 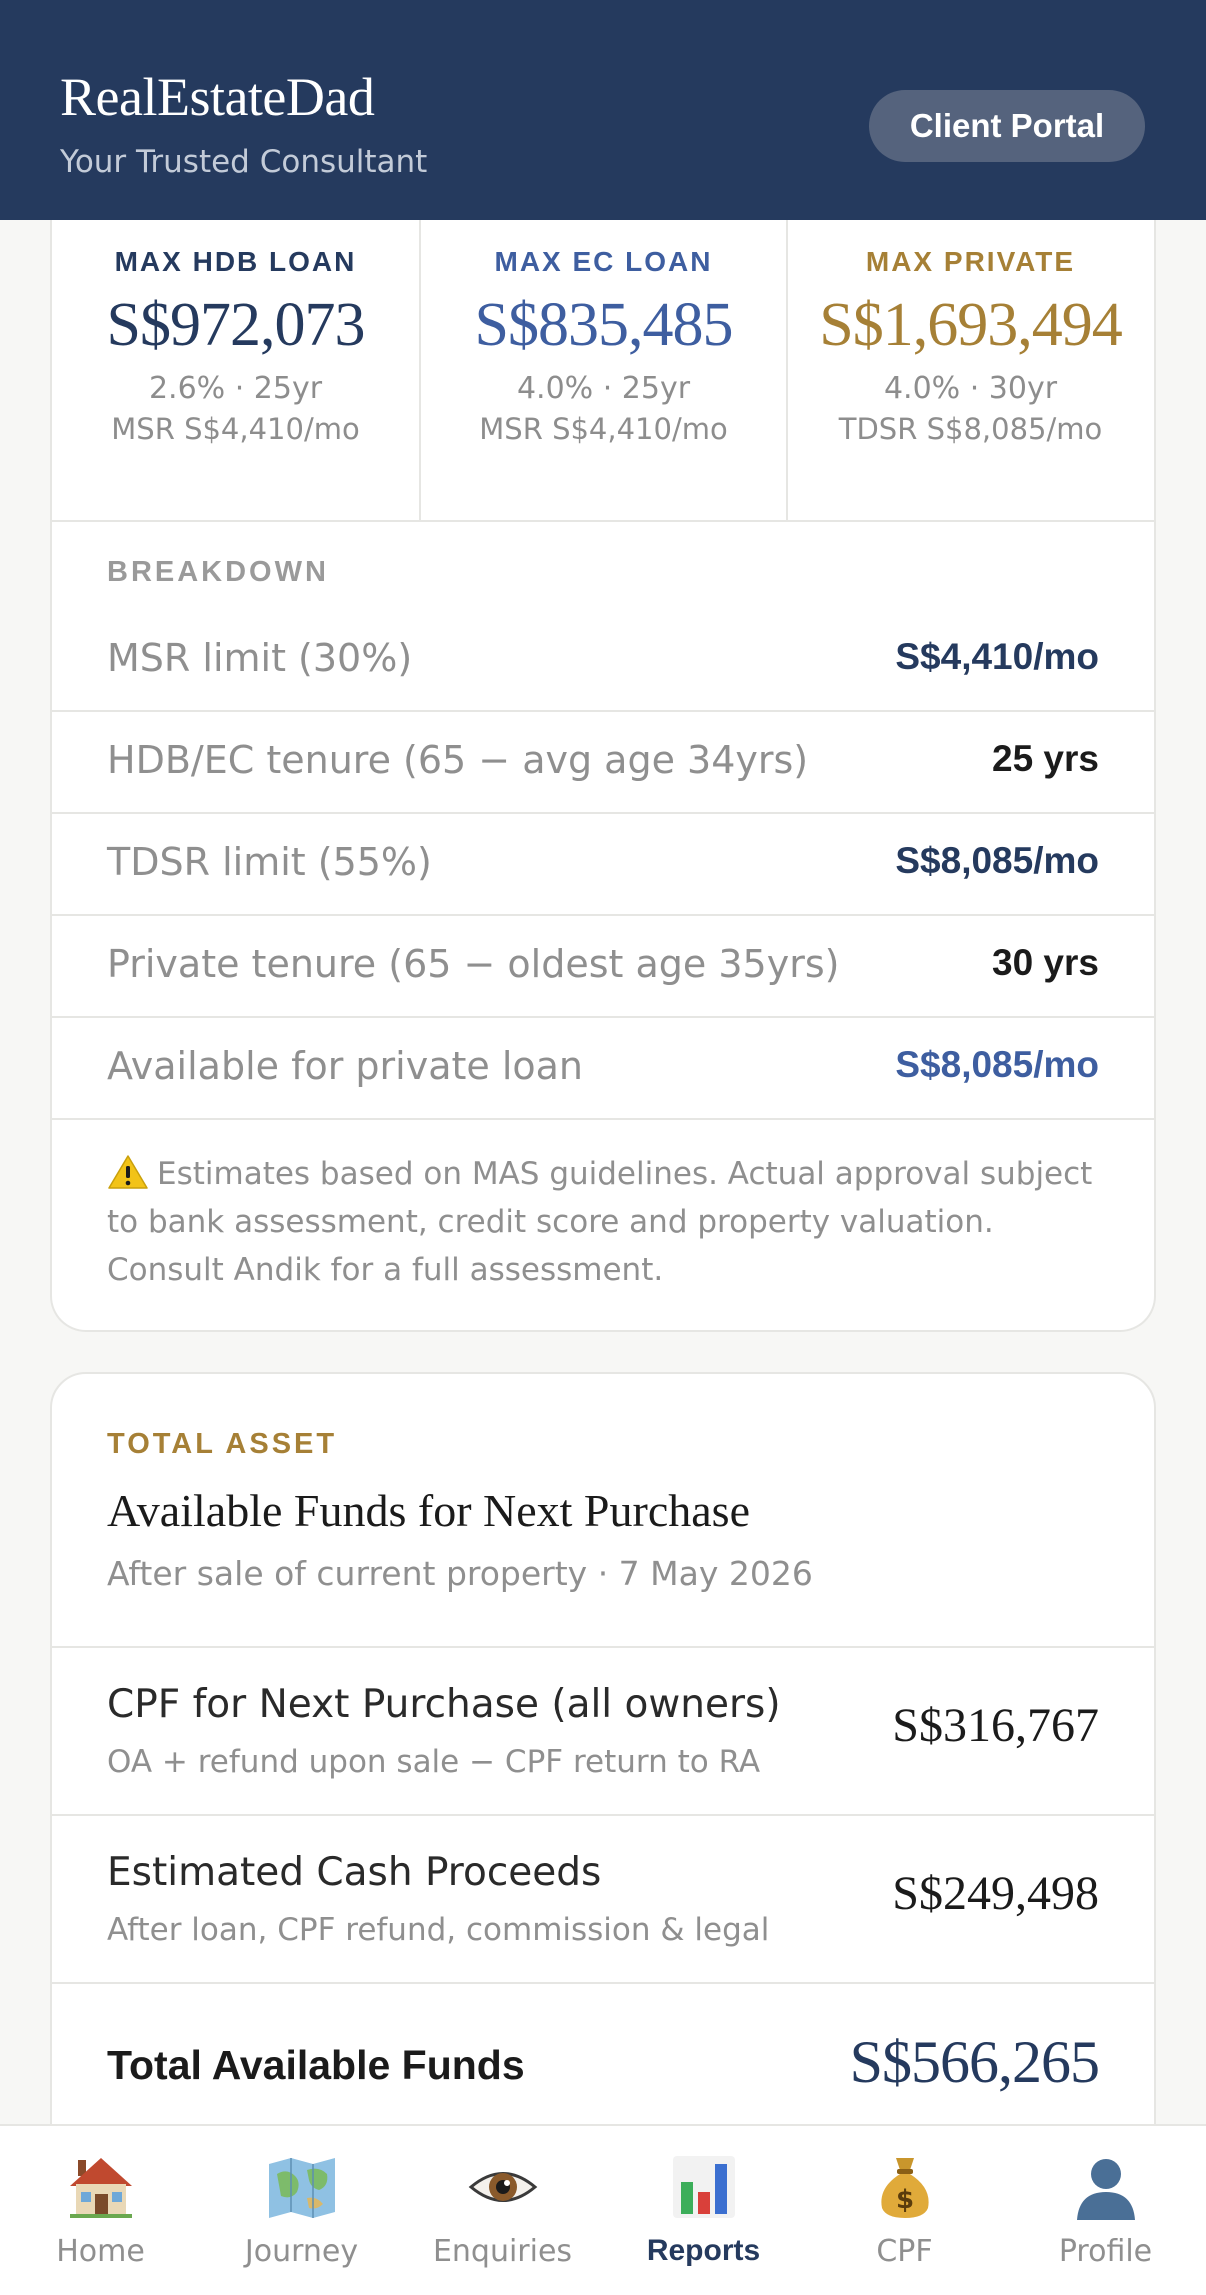 What do you see at coordinates (970, 429) in the screenshot?
I see `loan-ratio: TDSR S$8,085/mo` at bounding box center [970, 429].